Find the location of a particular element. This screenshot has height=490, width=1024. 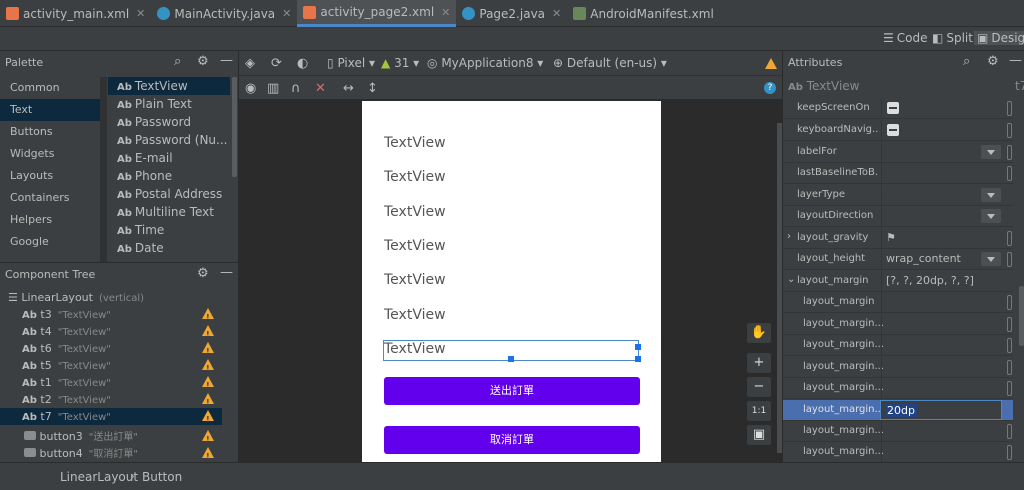

attributes-scrollbar is located at coordinates (1021, 316).